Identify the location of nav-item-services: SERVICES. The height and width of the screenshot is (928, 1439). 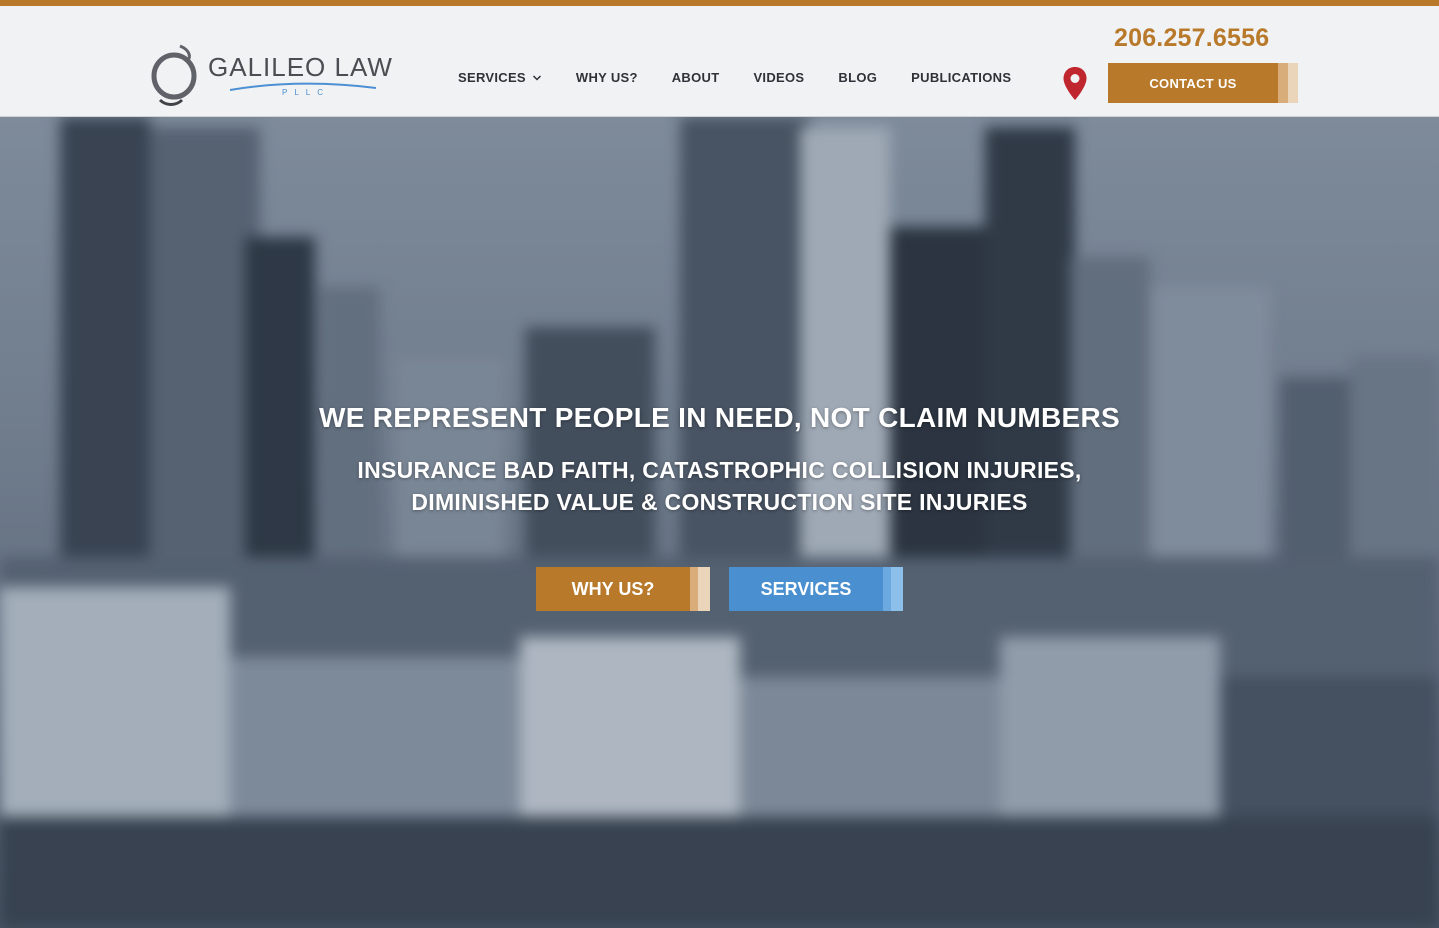
(500, 77).